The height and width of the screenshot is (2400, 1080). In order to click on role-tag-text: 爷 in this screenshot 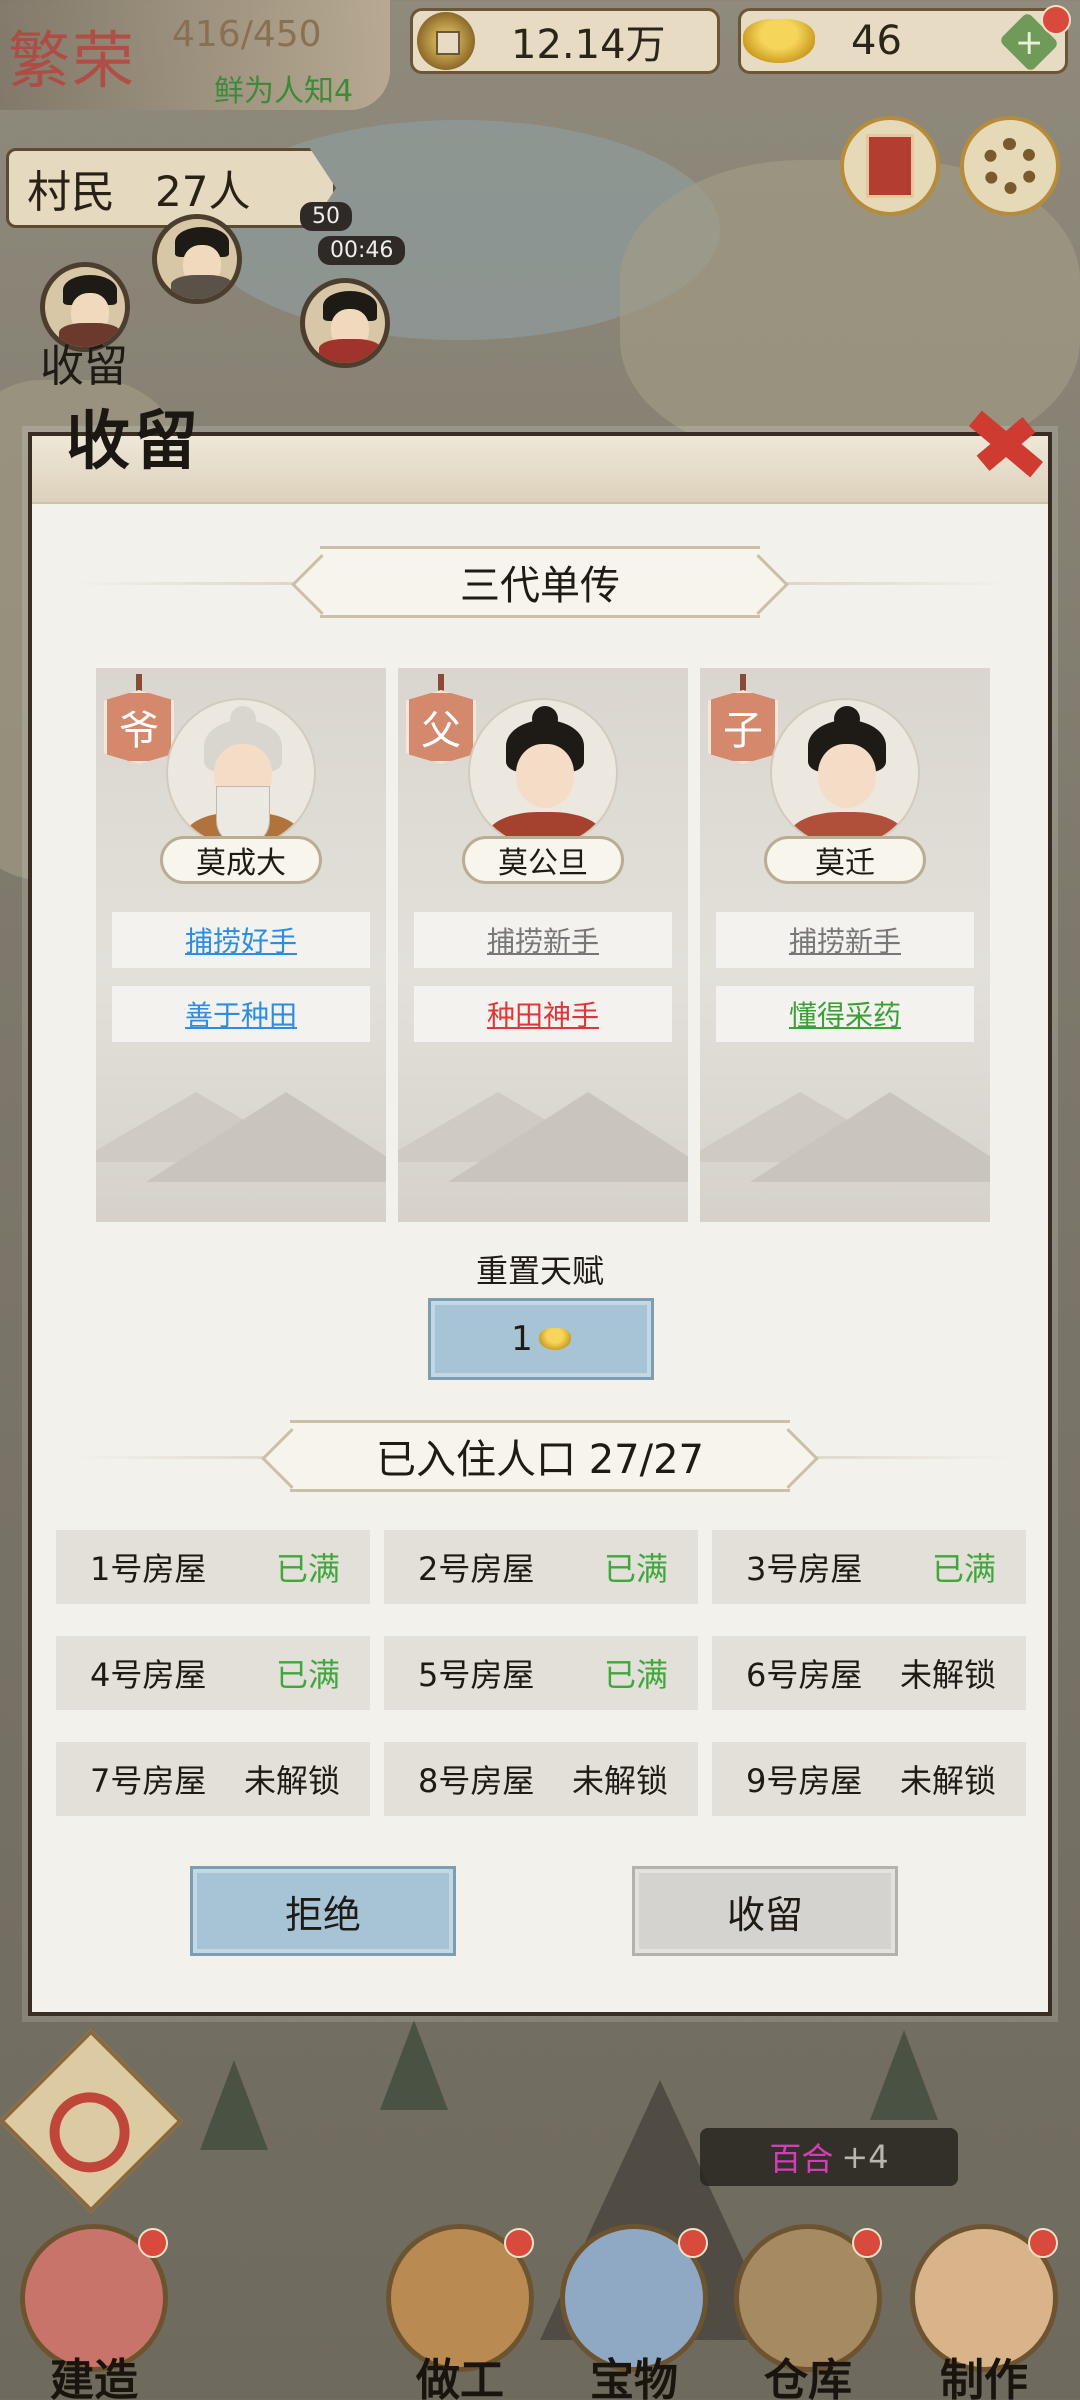, I will do `click(139, 731)`.